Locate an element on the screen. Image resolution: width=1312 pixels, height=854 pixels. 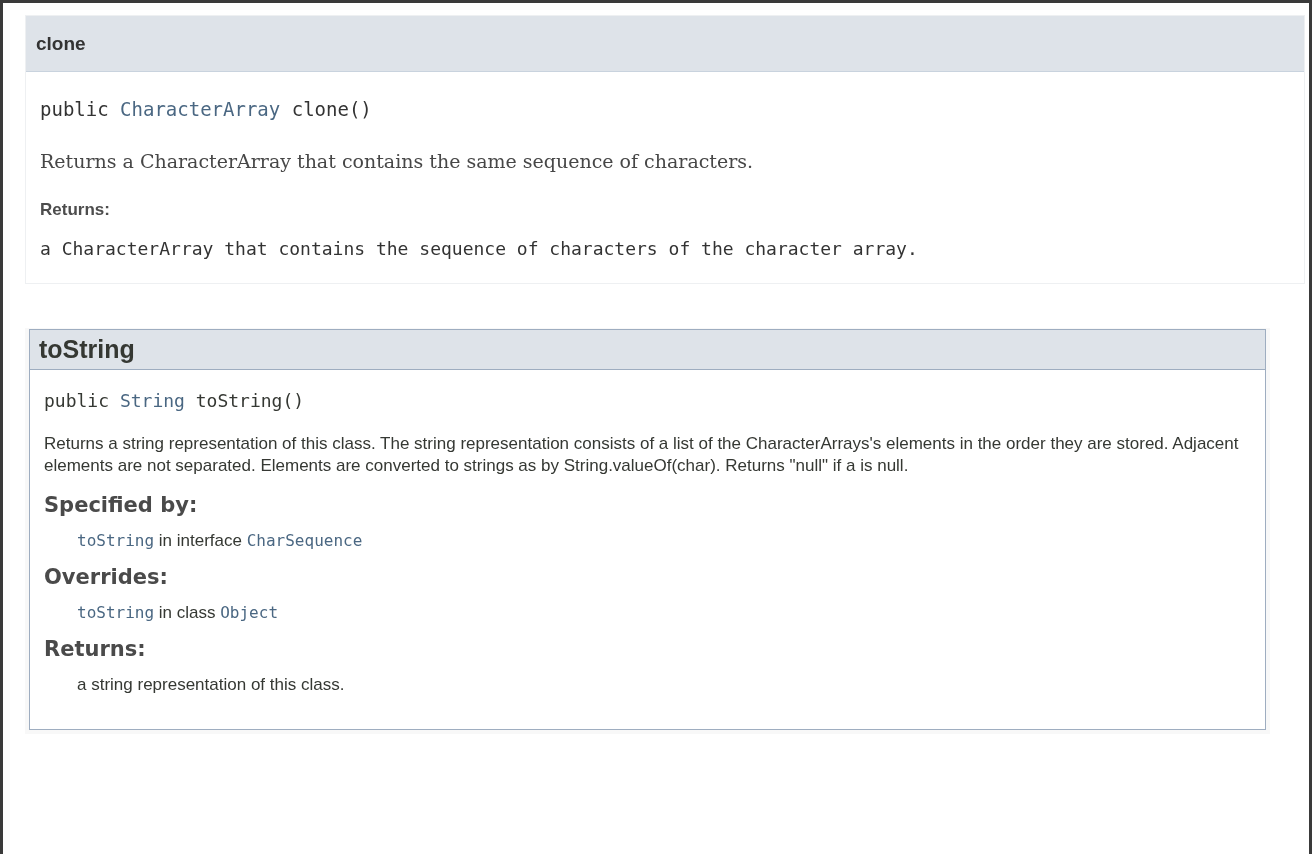
return-description: a CharacterArray that contains the sequence of characters of the character array. is located at coordinates (479, 248).